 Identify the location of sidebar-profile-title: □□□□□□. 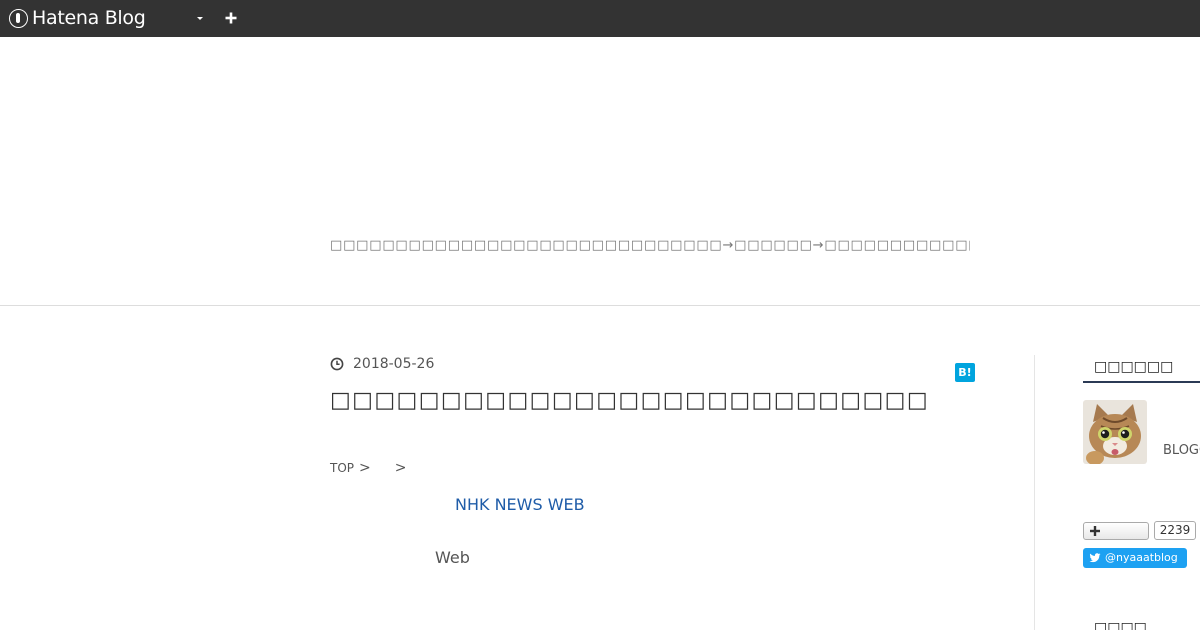
(1141, 371).